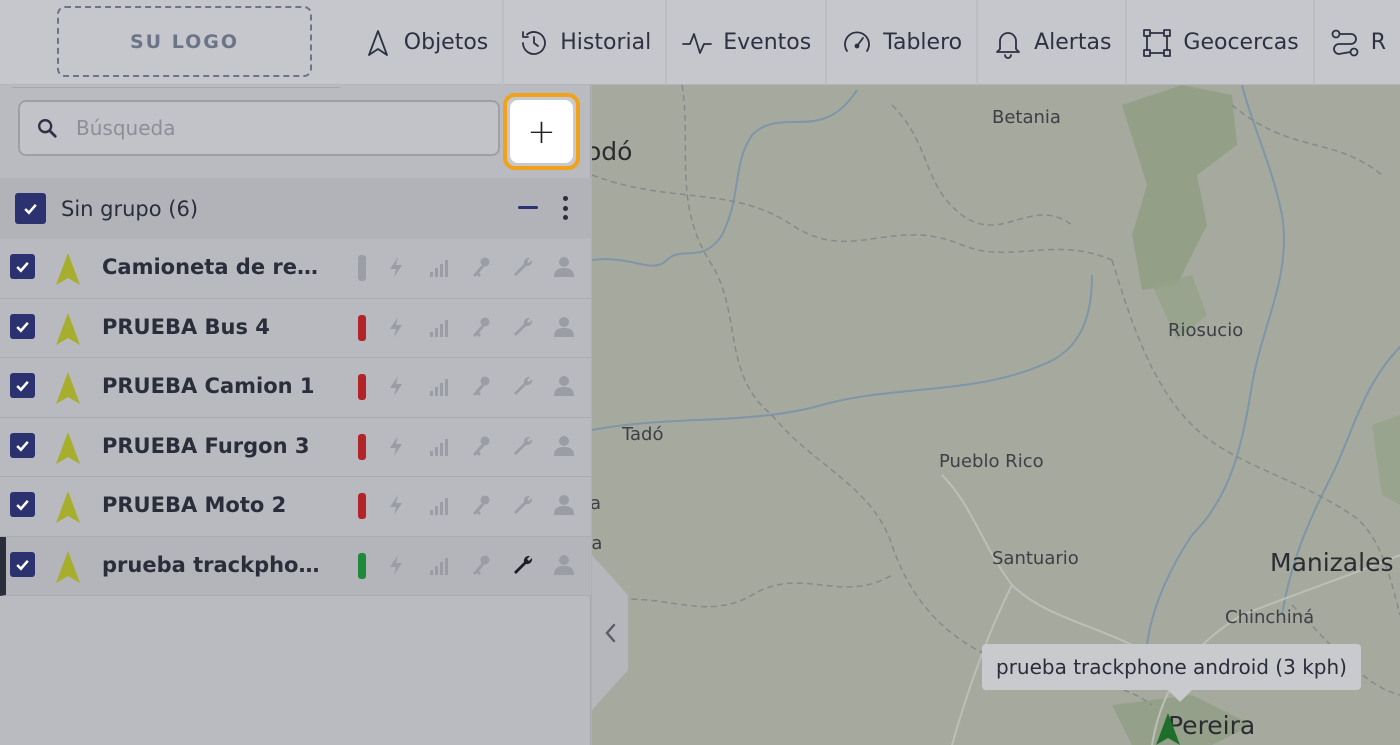 This screenshot has height=745, width=1400. What do you see at coordinates (606, 42) in the screenshot?
I see `nav-label: Historial` at bounding box center [606, 42].